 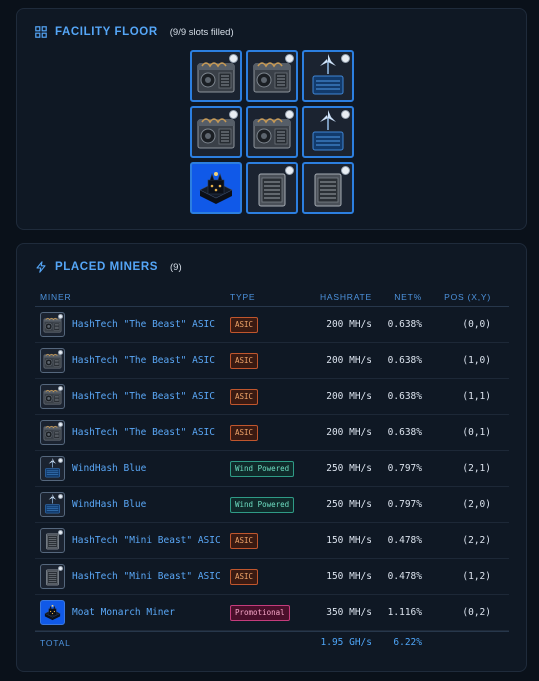 I want to click on pos-cell: (2,1), so click(x=476, y=468).